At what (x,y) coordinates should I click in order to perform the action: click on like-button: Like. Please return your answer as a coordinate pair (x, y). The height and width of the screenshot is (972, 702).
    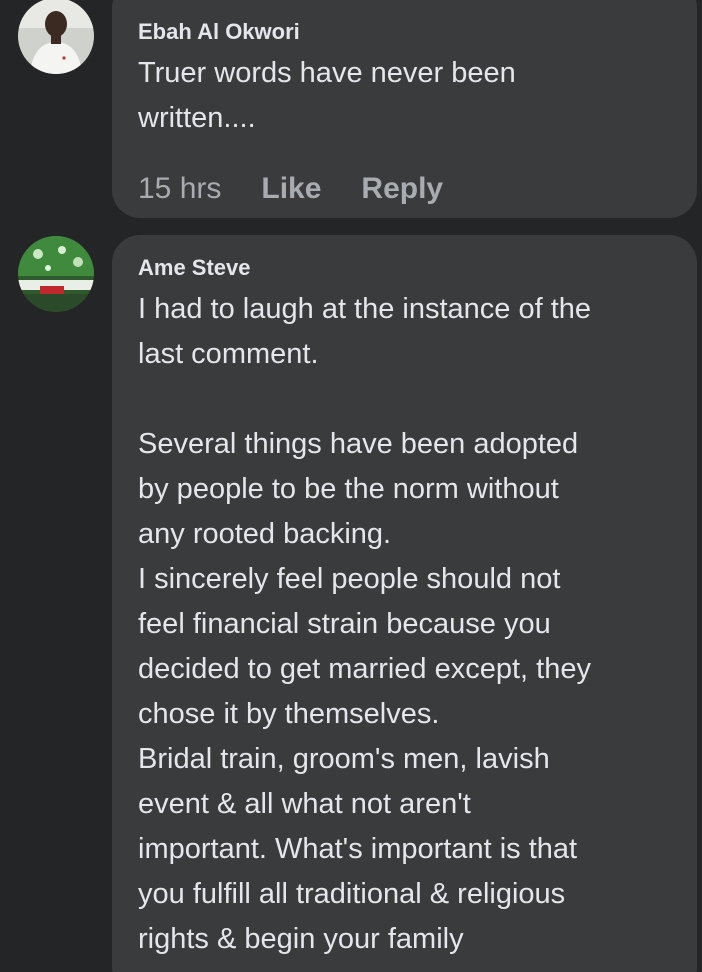
    Looking at the image, I should click on (291, 189).